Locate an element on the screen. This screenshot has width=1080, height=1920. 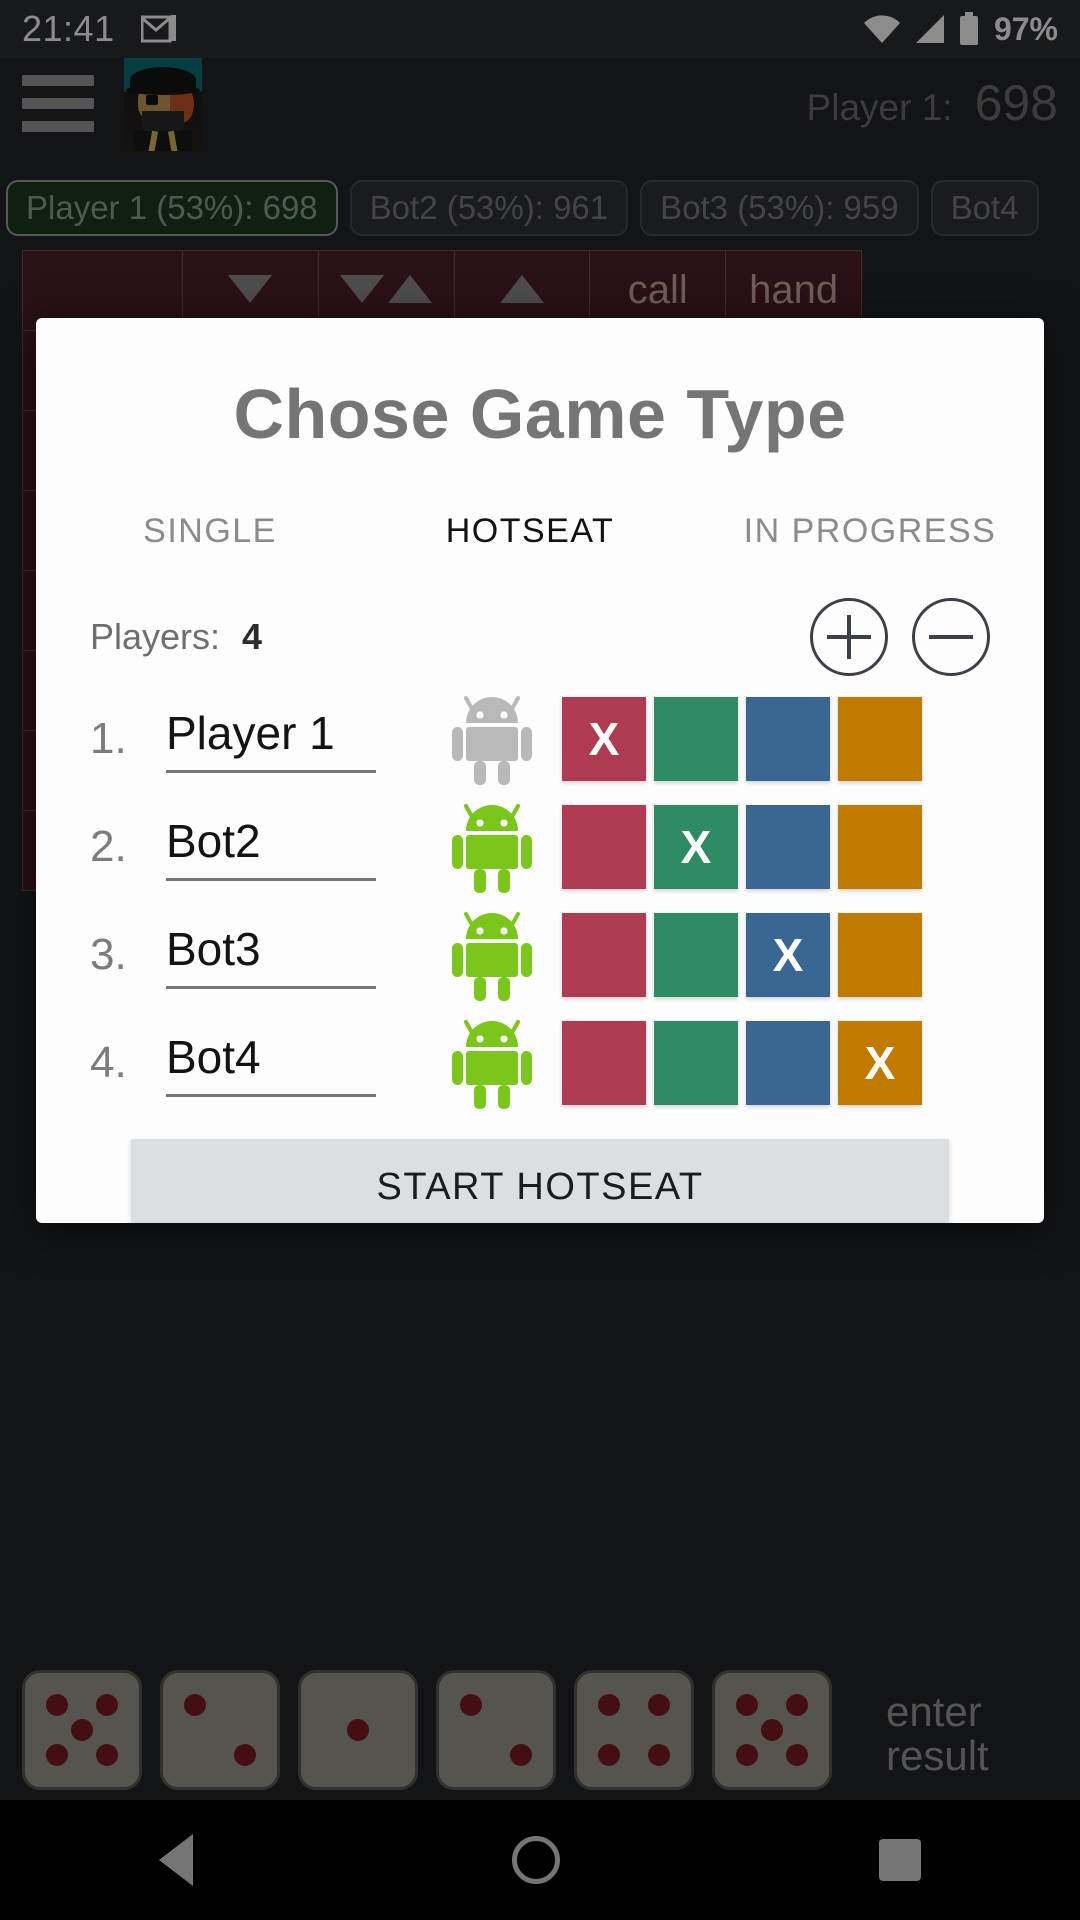
minus-circle-icon is located at coordinates (951, 637).